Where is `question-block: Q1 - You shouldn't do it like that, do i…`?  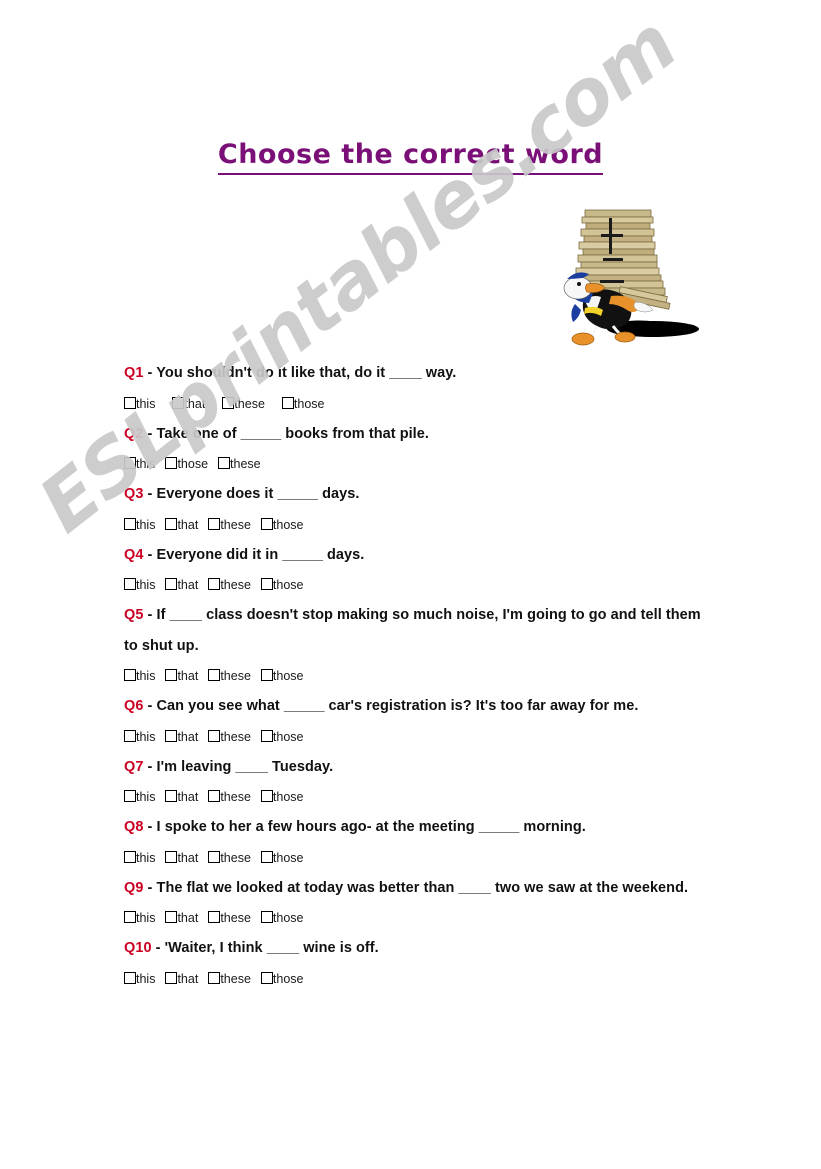 question-block: Q1 - You shouldn't do it like that, do i… is located at coordinates (419, 388).